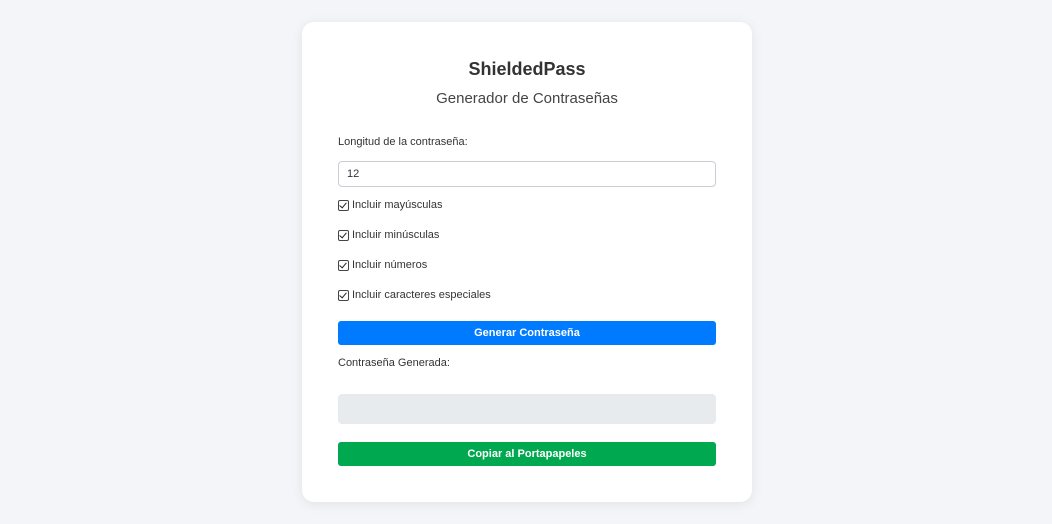 The width and height of the screenshot is (1052, 524). Describe the element at coordinates (396, 235) in the screenshot. I see `option-lowercase-label: Incluir minúsculas` at that location.